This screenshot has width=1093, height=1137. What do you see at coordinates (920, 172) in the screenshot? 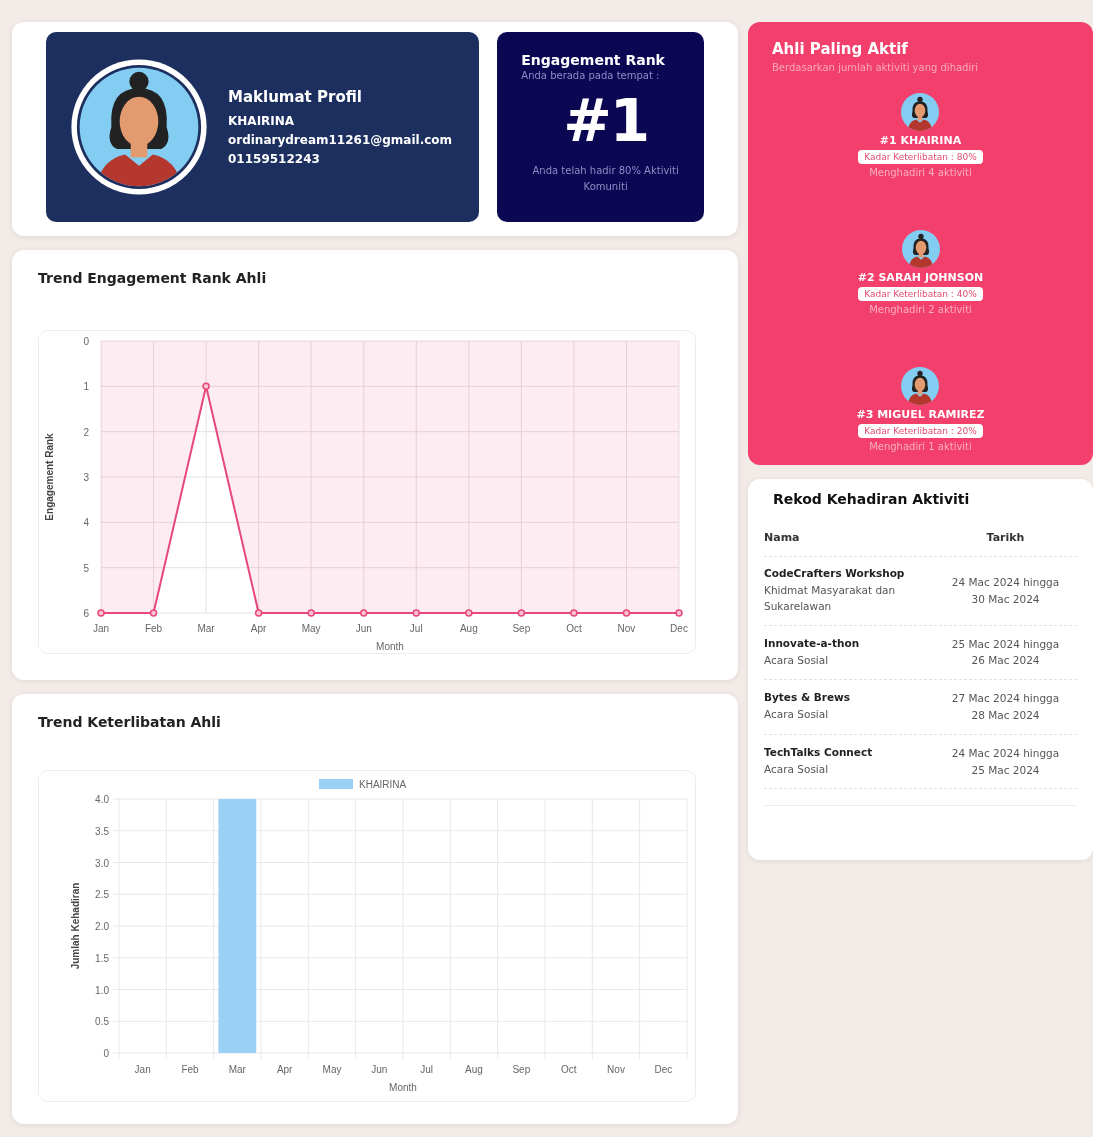
I see `attendance-count: Menghadiri 4 aktiviti` at bounding box center [920, 172].